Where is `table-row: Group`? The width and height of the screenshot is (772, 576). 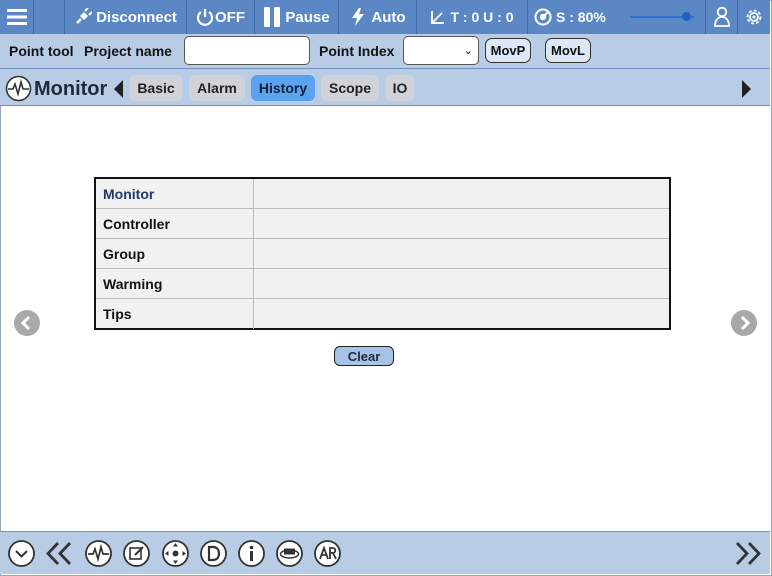 table-row: Group is located at coordinates (382, 254).